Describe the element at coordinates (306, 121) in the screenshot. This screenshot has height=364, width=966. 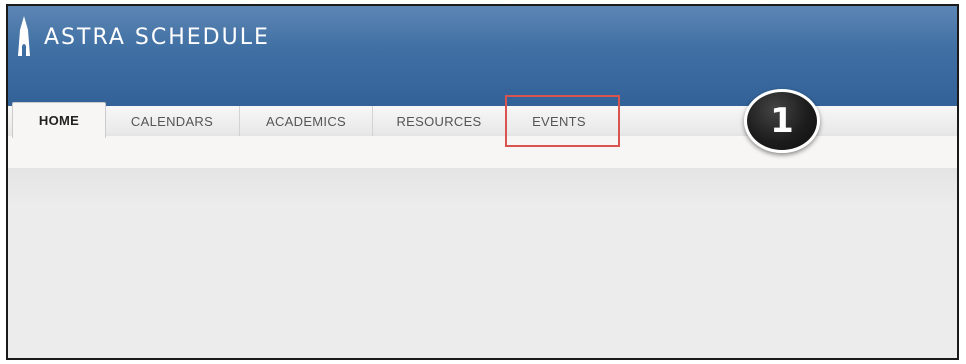
I see `tab-academics: ACADEMICS` at that location.